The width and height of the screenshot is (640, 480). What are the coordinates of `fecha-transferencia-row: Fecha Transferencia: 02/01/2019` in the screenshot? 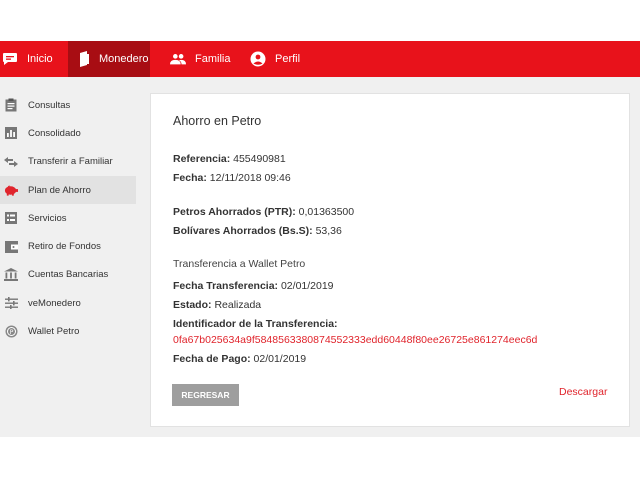 It's located at (253, 286).